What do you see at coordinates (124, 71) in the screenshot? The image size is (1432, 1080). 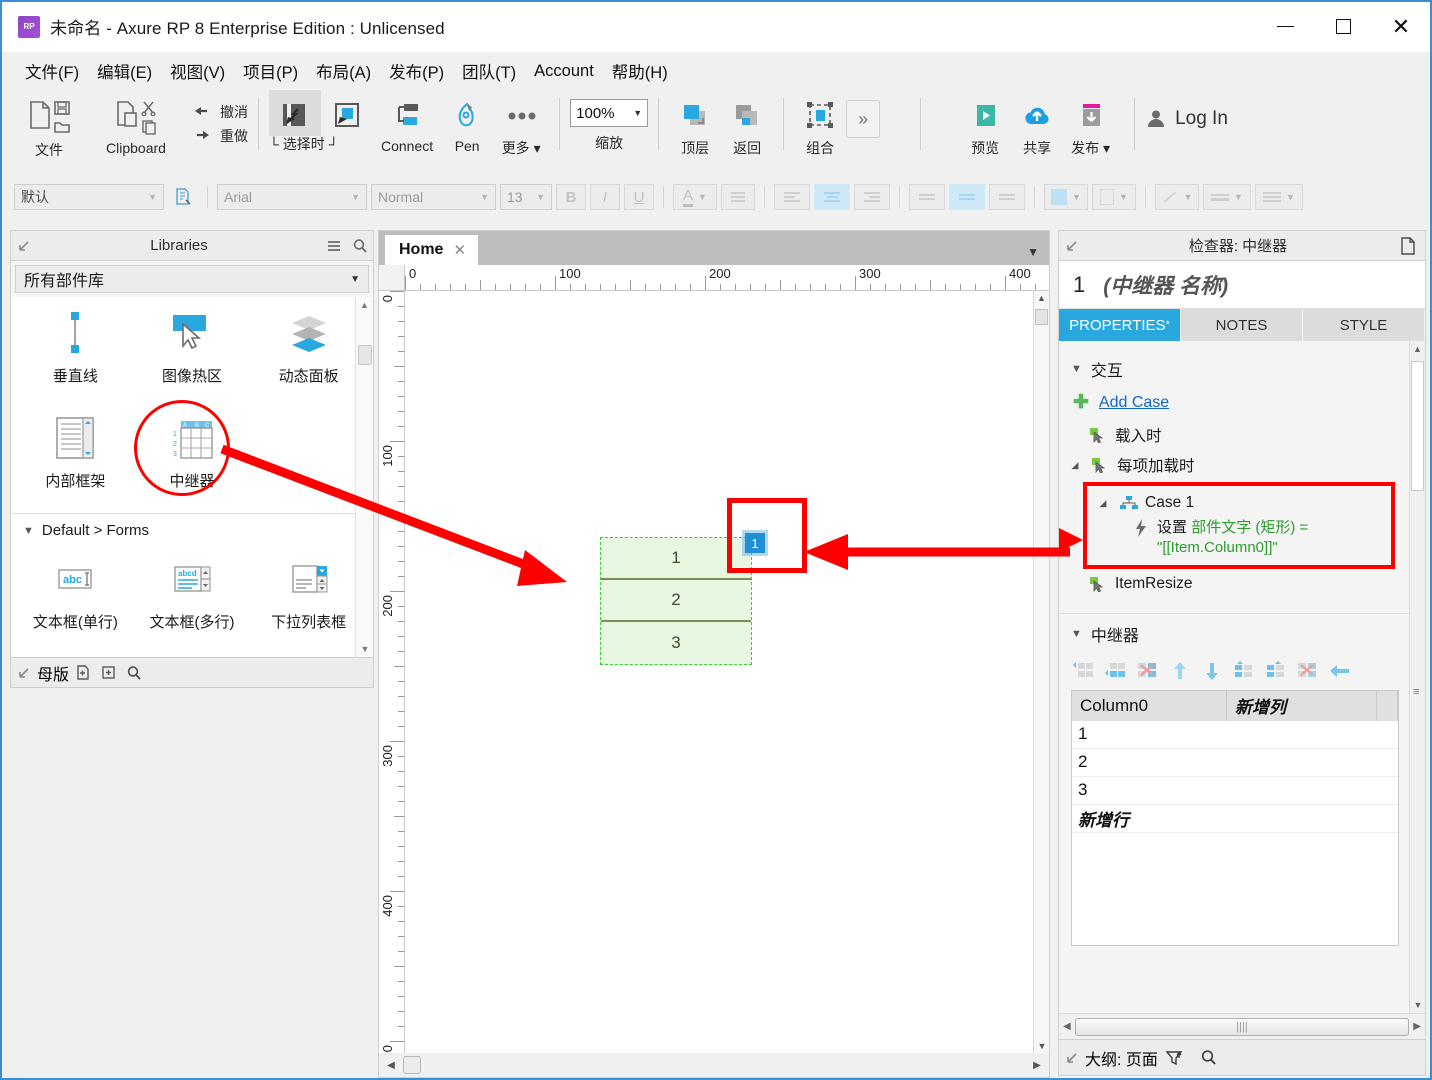 I see `menu-edit: 编辑(E)` at bounding box center [124, 71].